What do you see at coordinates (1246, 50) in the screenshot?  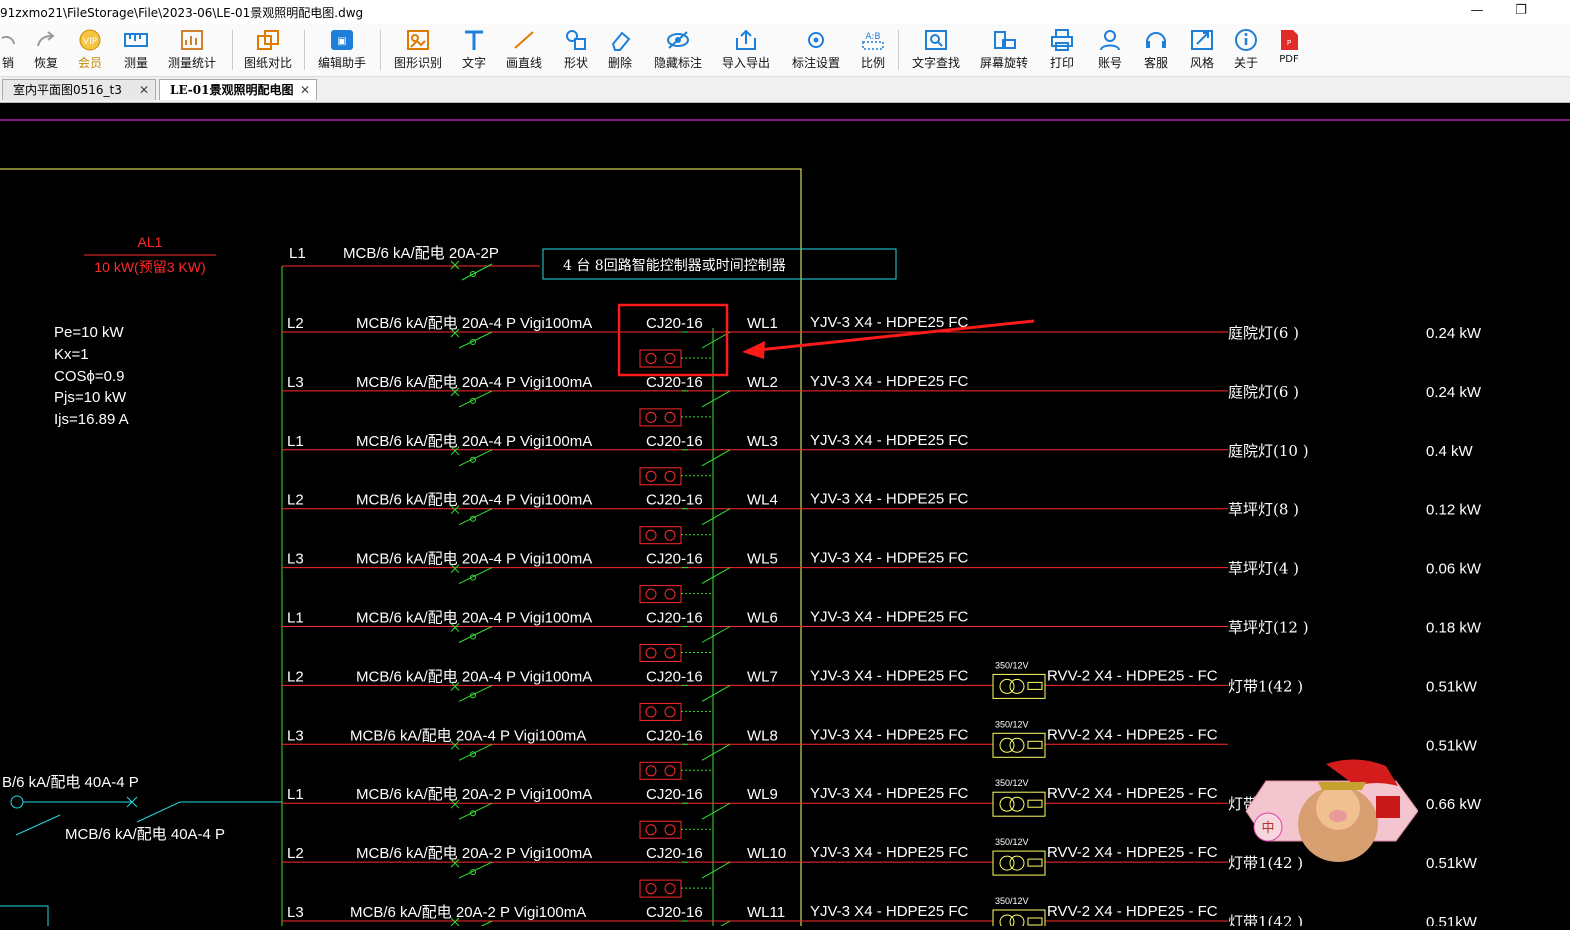 I see `about-button: 关于` at bounding box center [1246, 50].